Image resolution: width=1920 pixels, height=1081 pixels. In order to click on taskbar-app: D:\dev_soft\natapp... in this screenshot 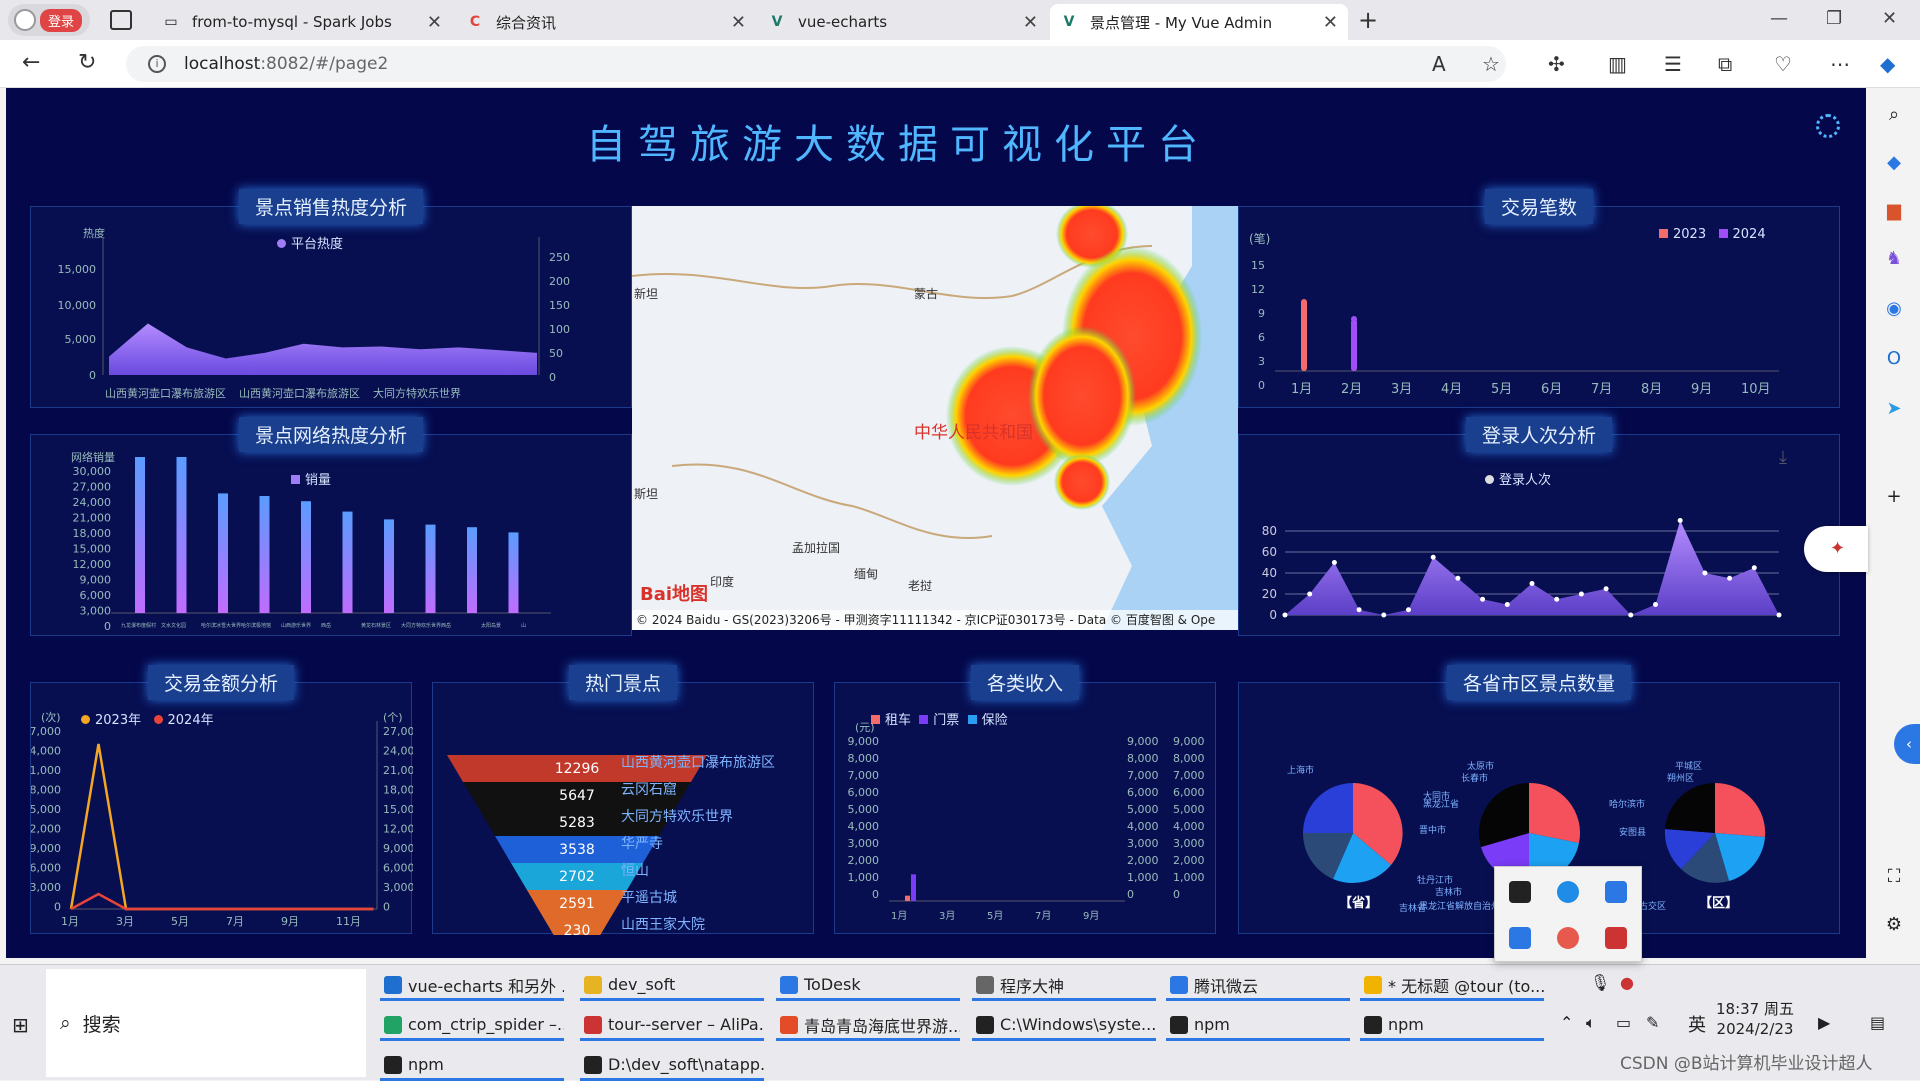, I will do `click(672, 1066)`.